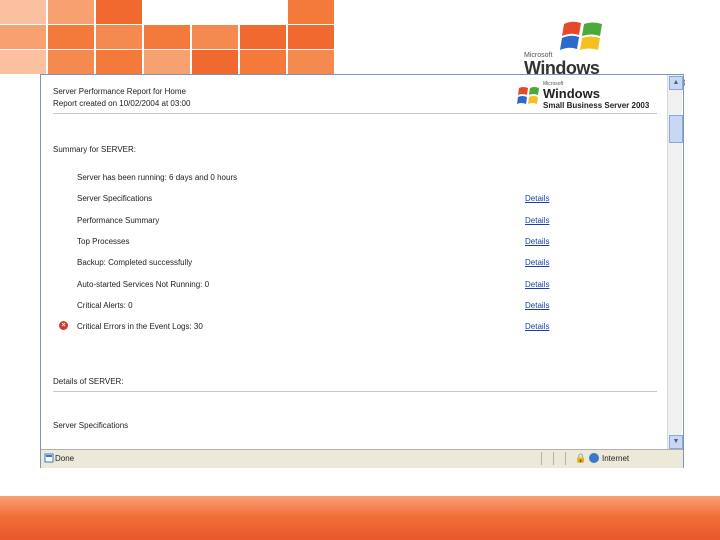 Image resolution: width=720 pixels, height=540 pixels. I want to click on summary-row-label: Critical Errors in the Event Logs: 30, so click(140, 326).